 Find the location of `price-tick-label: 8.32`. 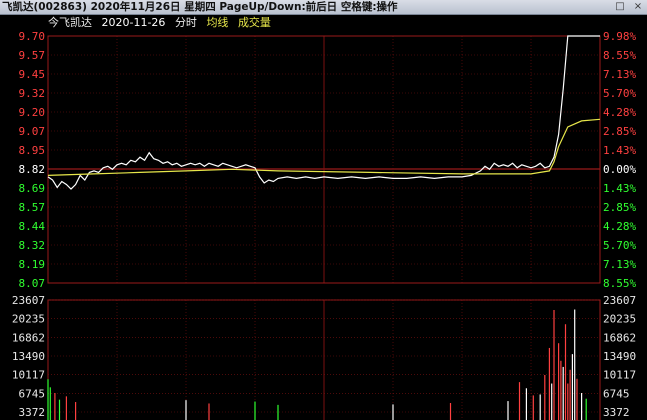

price-tick-label: 8.32 is located at coordinates (32, 245).